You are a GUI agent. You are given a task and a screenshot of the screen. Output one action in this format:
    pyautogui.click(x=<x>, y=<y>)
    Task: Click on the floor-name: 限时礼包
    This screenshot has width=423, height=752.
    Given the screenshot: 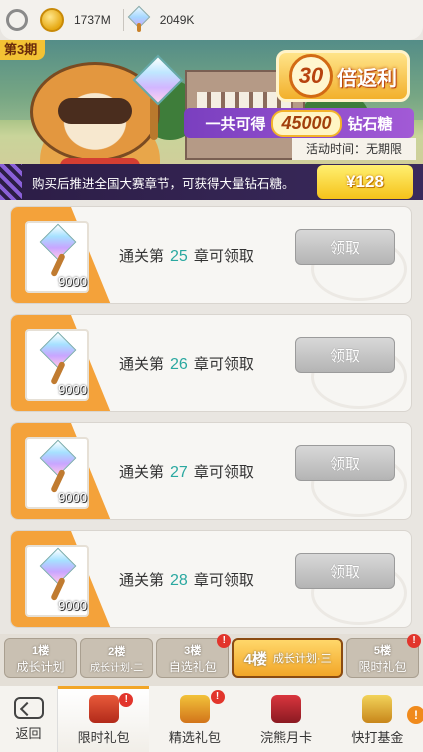 What is the action you would take?
    pyautogui.click(x=382, y=666)
    